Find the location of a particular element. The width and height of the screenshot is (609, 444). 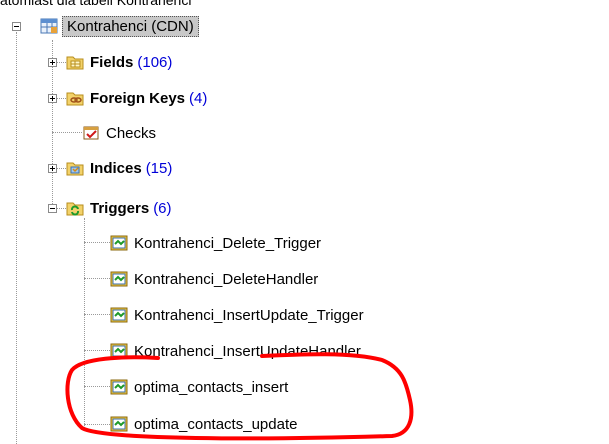

trigger-item: Kontrahenci_Delete_Trigger is located at coordinates (215, 243).